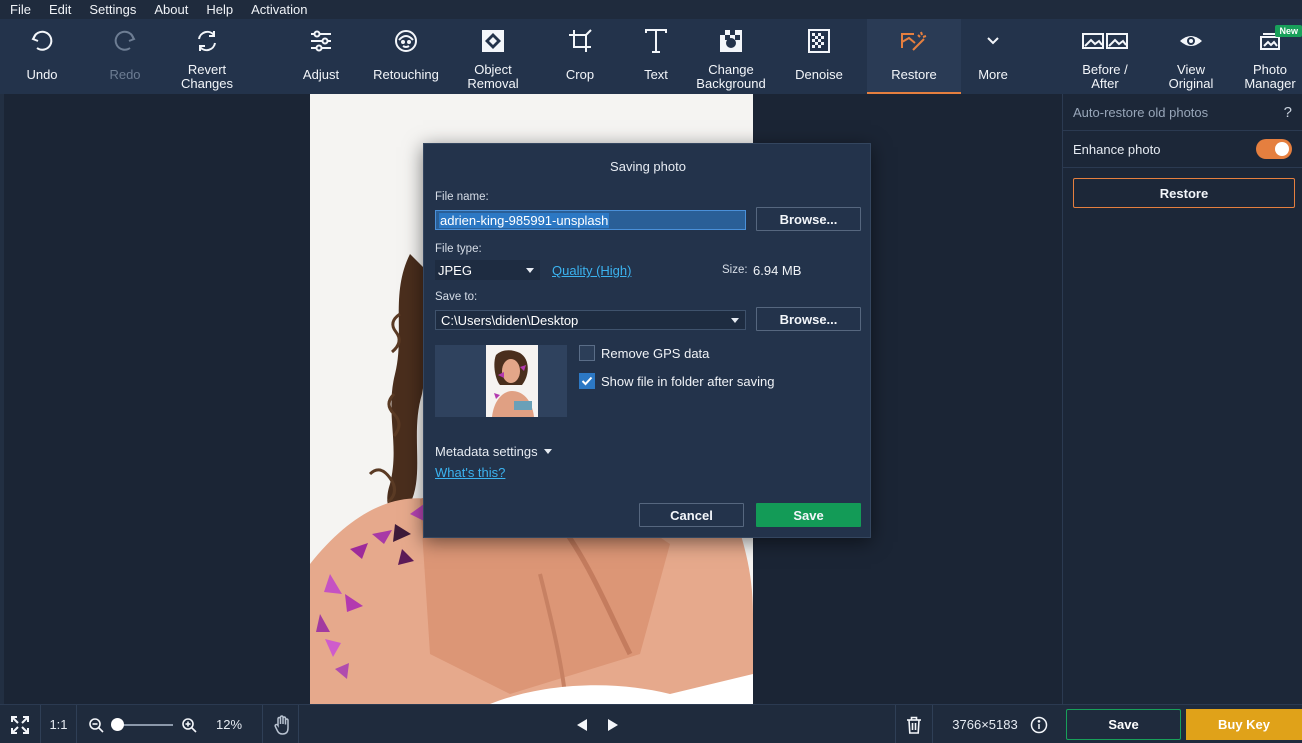 This screenshot has height=743, width=1302. What do you see at coordinates (487, 270) in the screenshot?
I see `file-type-select: JPEG` at bounding box center [487, 270].